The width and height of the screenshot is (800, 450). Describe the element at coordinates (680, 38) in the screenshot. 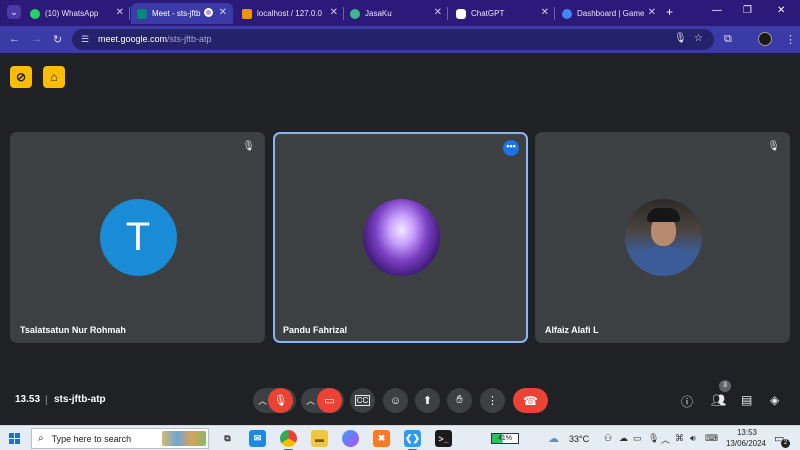

I see `microphone-icon: 🎙︎` at that location.